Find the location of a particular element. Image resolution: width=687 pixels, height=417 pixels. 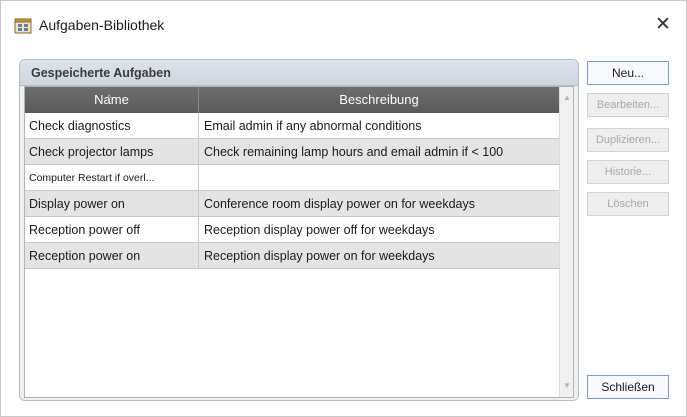

group-header: Gespeicherte Aufgaben is located at coordinates (299, 73).